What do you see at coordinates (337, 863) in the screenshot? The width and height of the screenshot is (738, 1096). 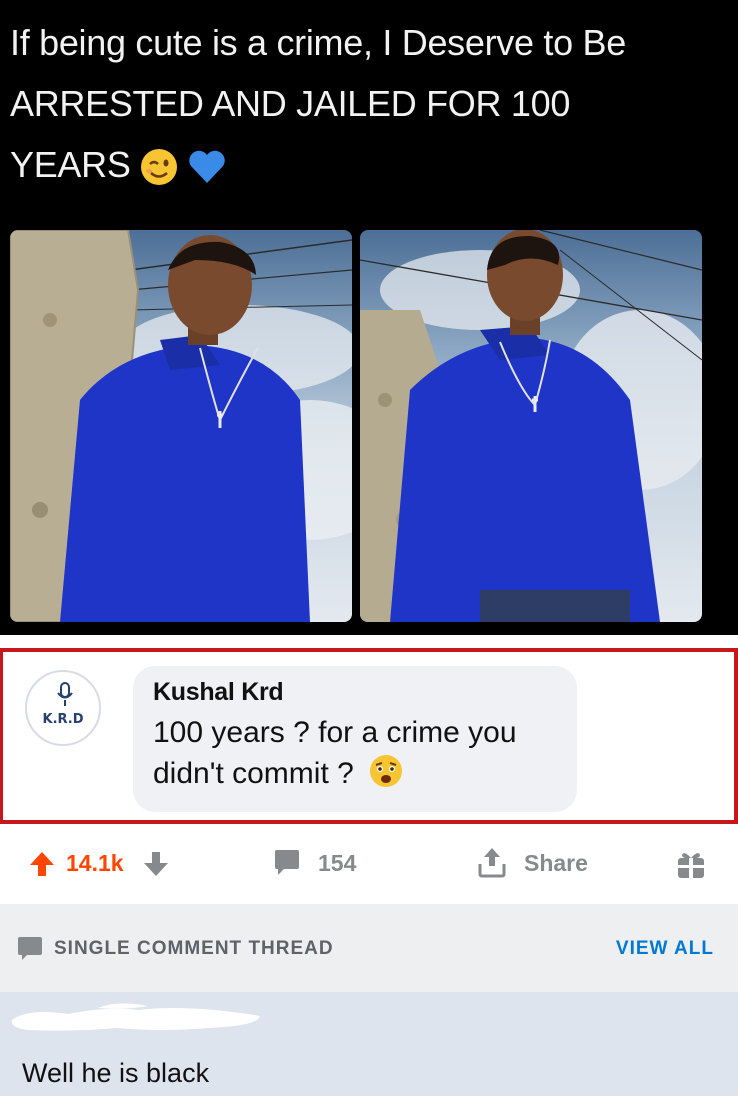 I see `comment-count: 154` at bounding box center [337, 863].